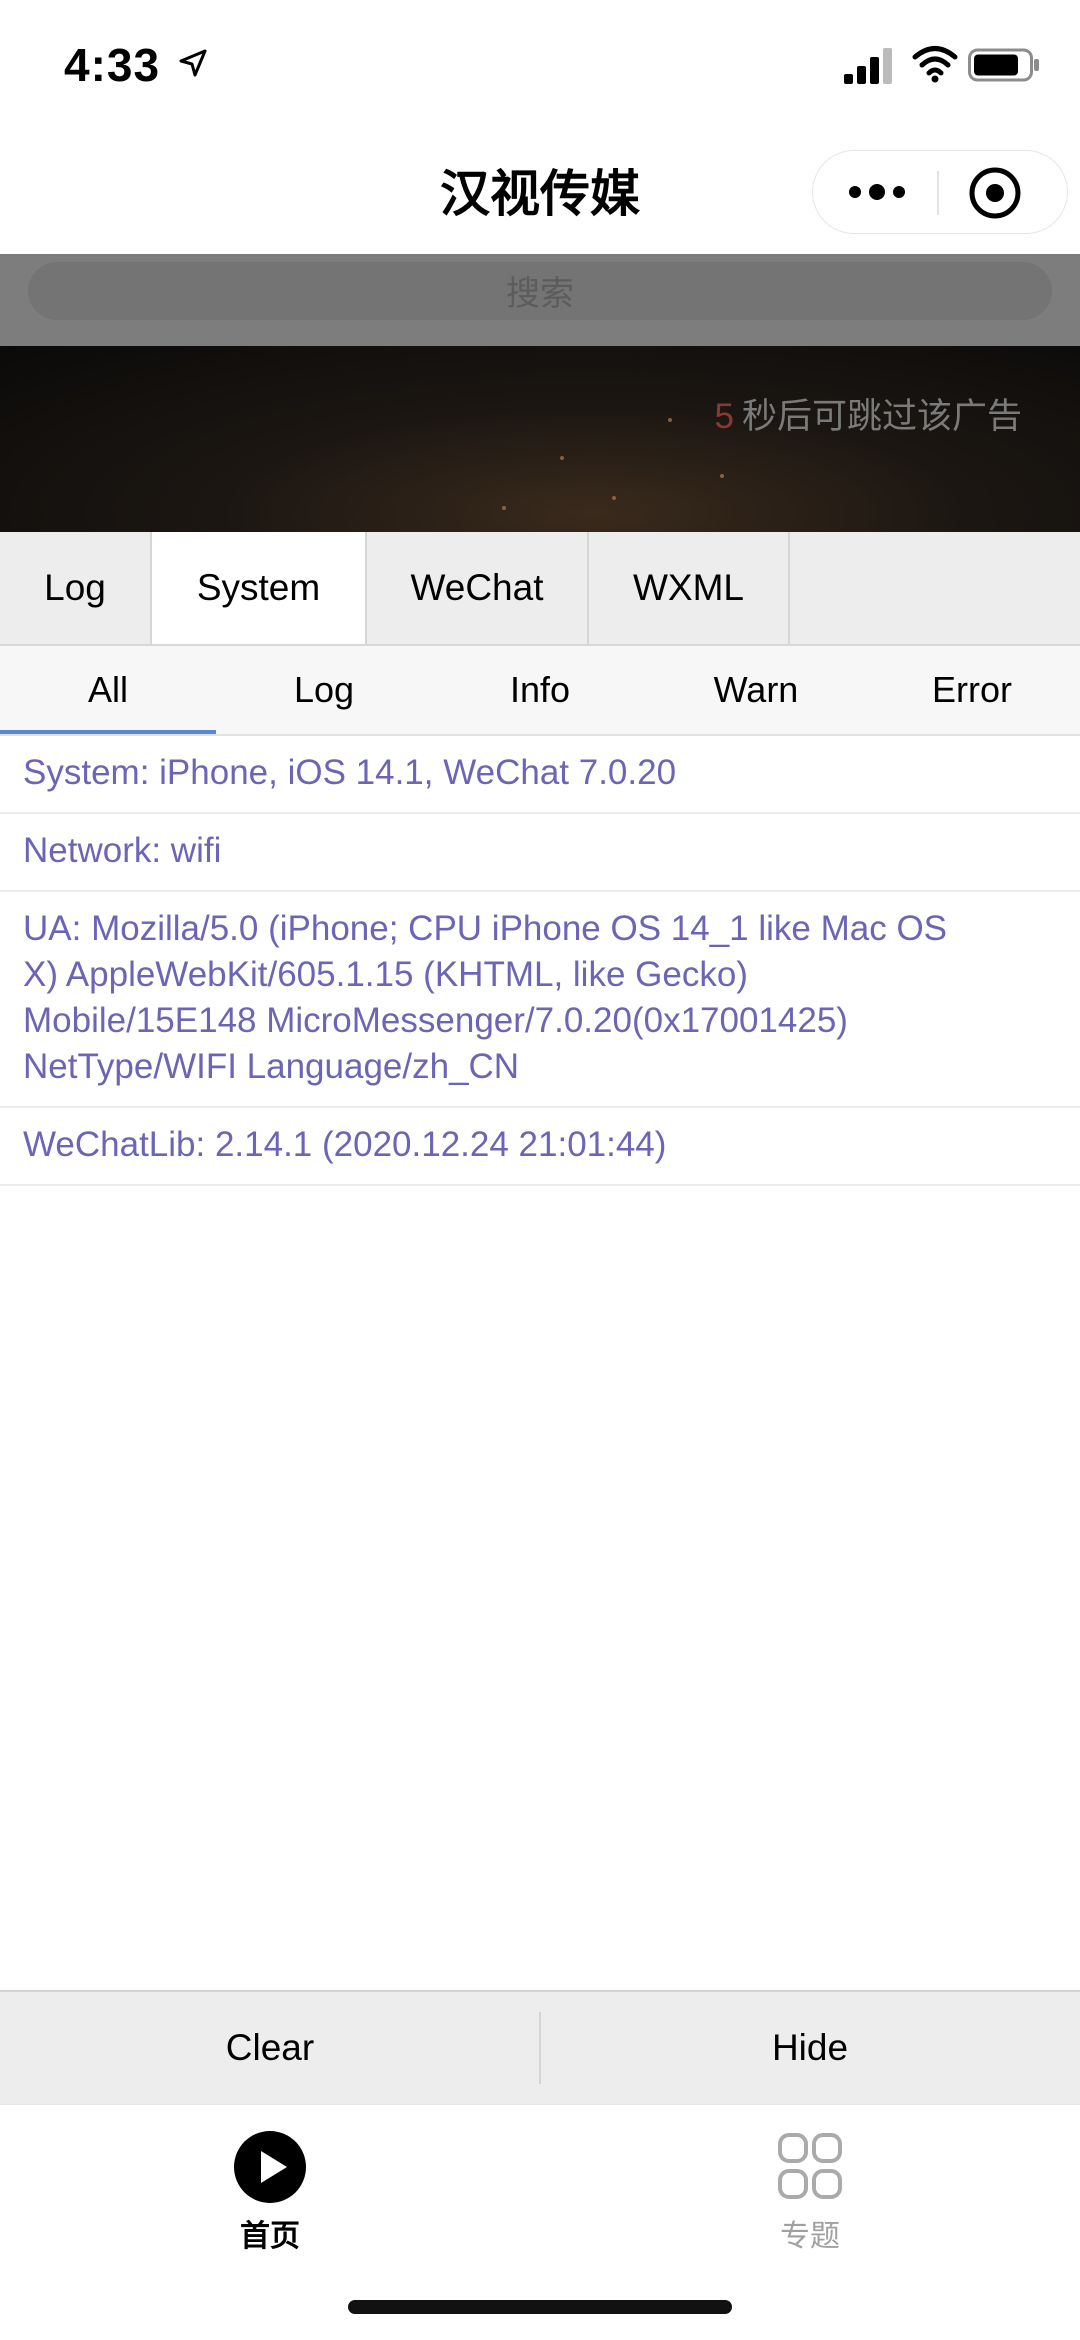 The width and height of the screenshot is (1080, 2340). I want to click on vconsole-tab-bar: Log System WeChat WXML, so click(540, 589).